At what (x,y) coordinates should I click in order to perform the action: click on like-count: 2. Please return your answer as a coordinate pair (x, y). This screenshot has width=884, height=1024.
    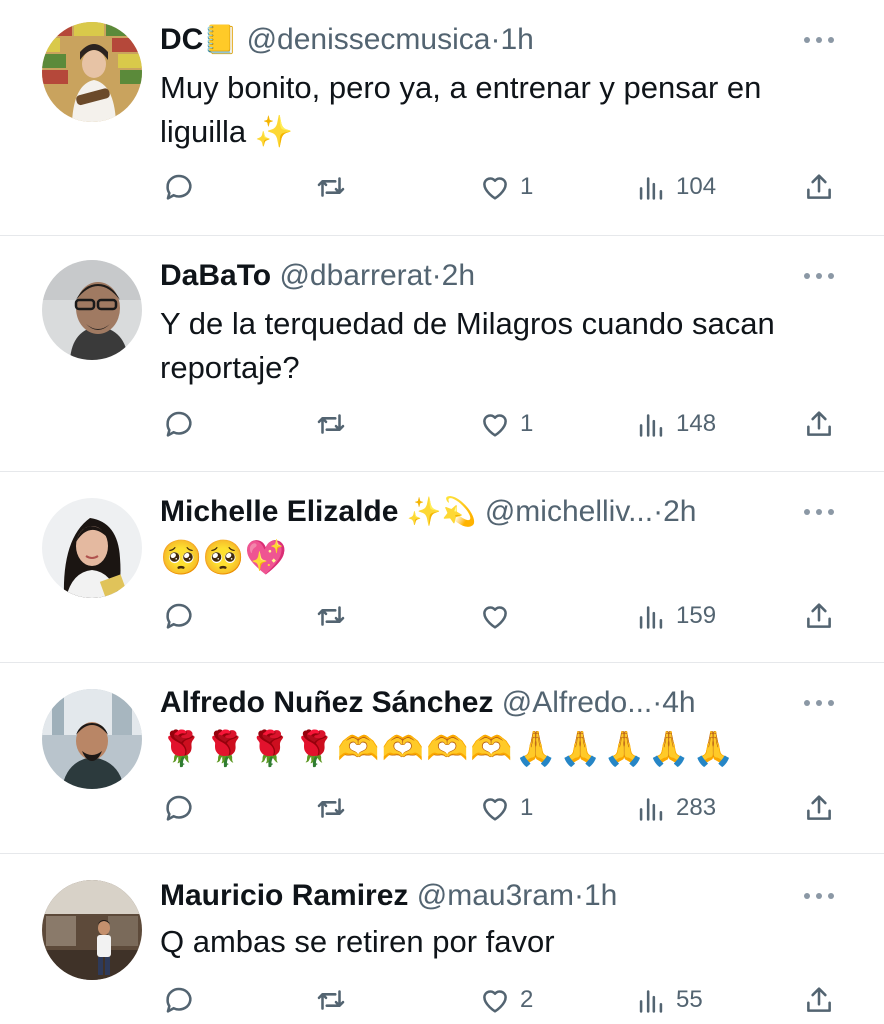
    Looking at the image, I should click on (527, 999).